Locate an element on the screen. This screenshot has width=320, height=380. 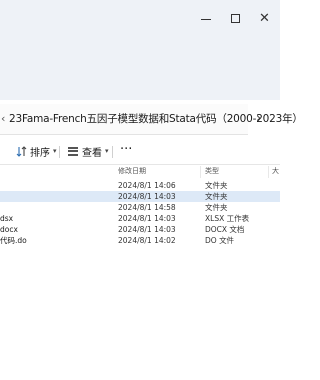
view-icon is located at coordinates (73, 151).